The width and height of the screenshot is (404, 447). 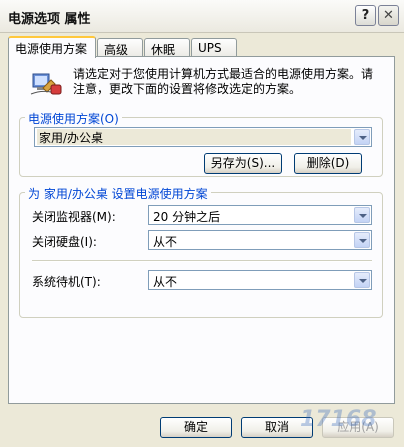 I want to click on tab-ups: UPS, so click(x=214, y=47).